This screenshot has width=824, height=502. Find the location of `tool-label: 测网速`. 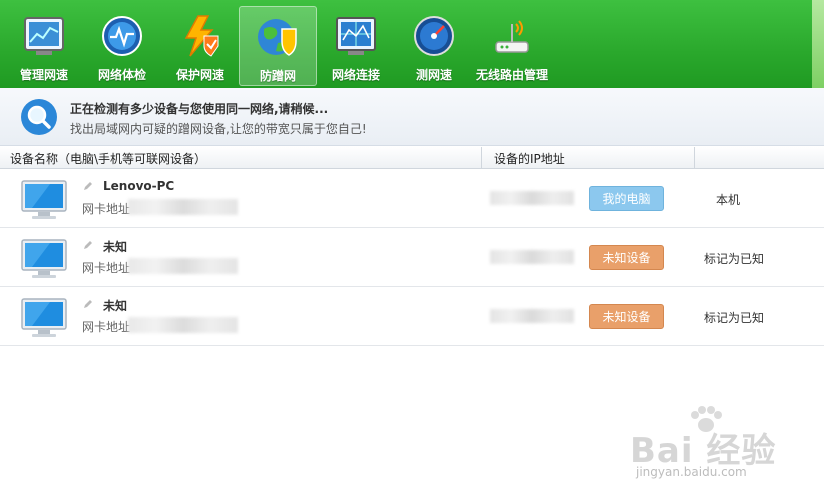

tool-label: 测网速 is located at coordinates (433, 75).